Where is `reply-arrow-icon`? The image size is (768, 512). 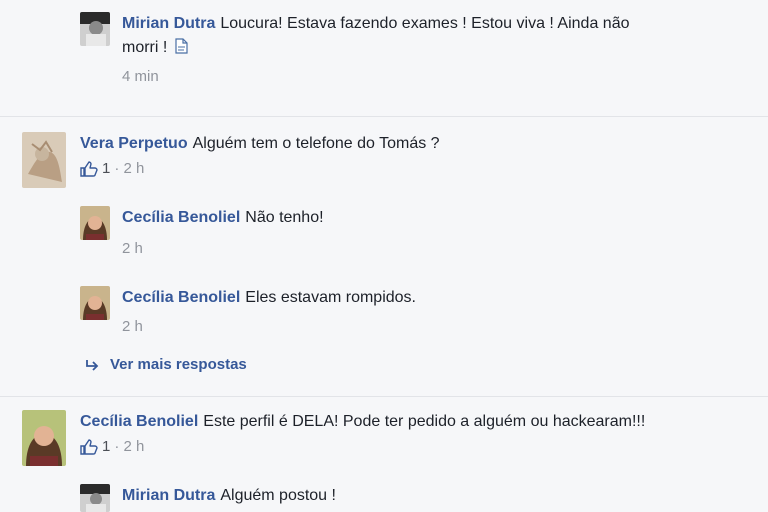 reply-arrow-icon is located at coordinates (92, 365).